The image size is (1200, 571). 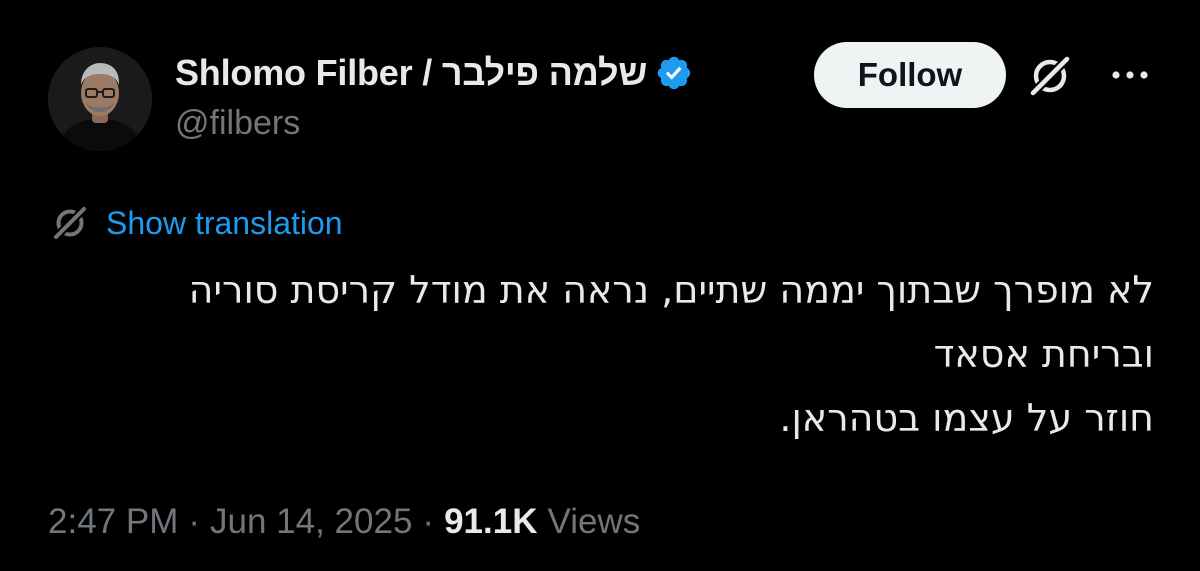 What do you see at coordinates (1050, 76) in the screenshot?
I see `grok-icon` at bounding box center [1050, 76].